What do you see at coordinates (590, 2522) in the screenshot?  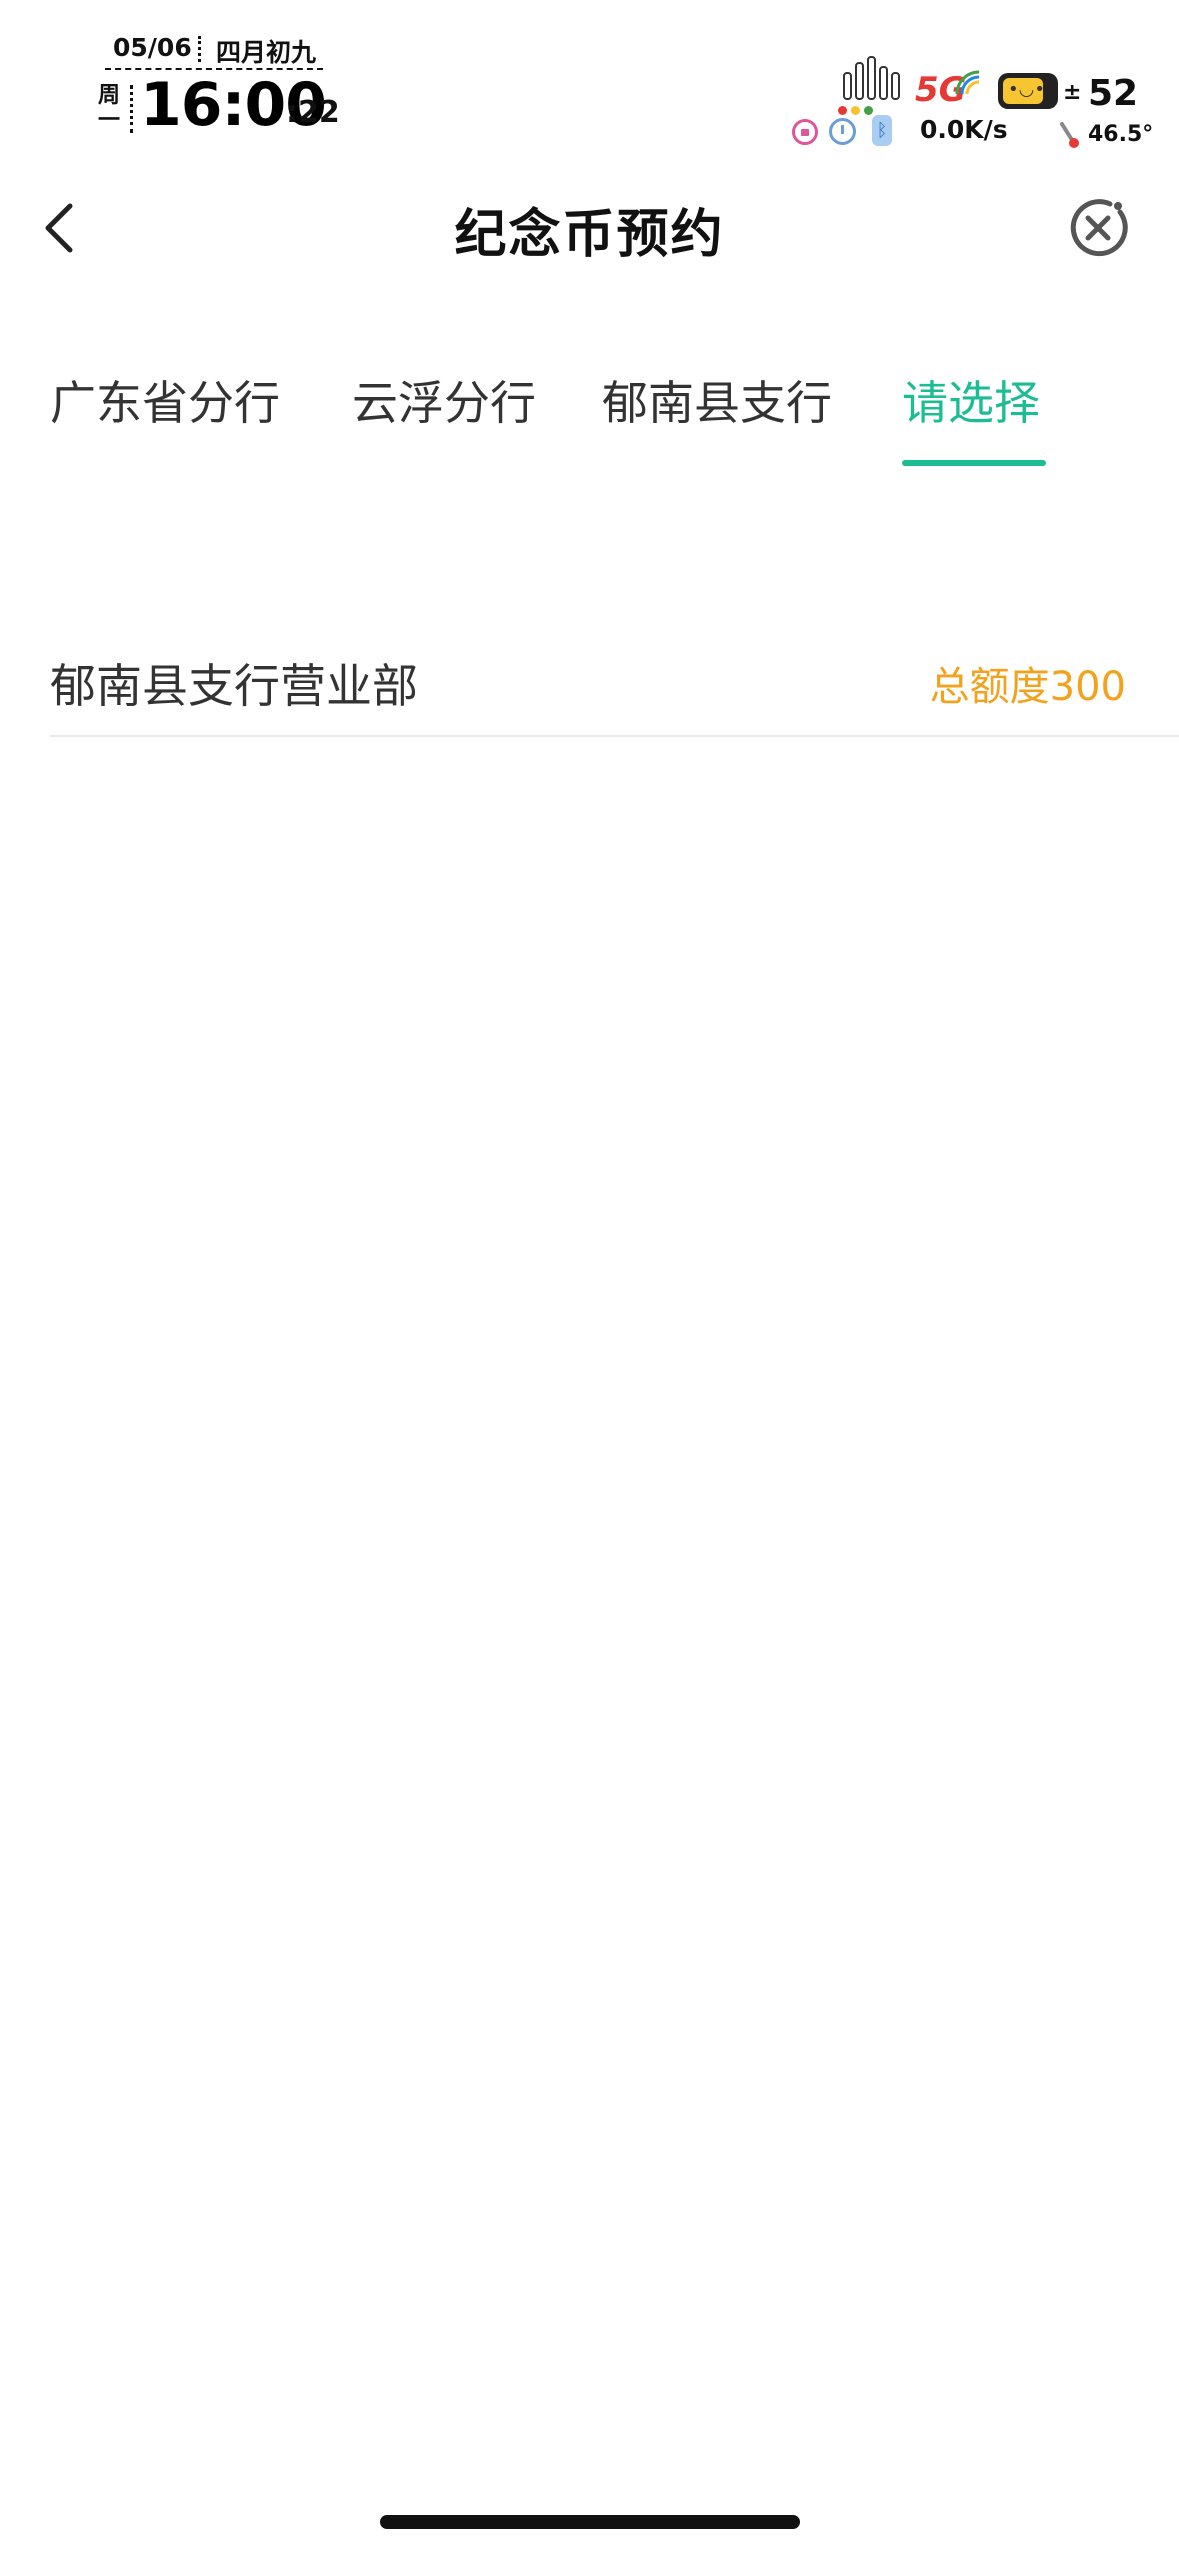 I see `home-indicator` at bounding box center [590, 2522].